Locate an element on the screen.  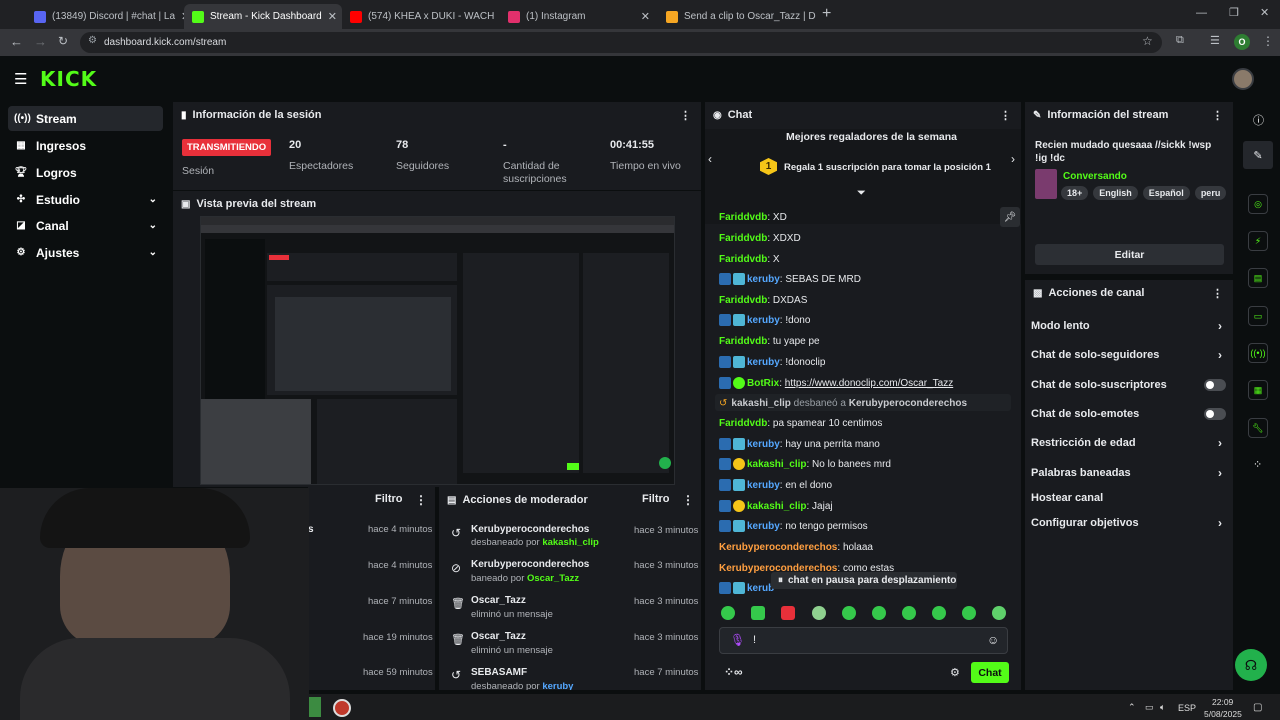
subscribers-only-toggle is located at coordinates (1215, 385).